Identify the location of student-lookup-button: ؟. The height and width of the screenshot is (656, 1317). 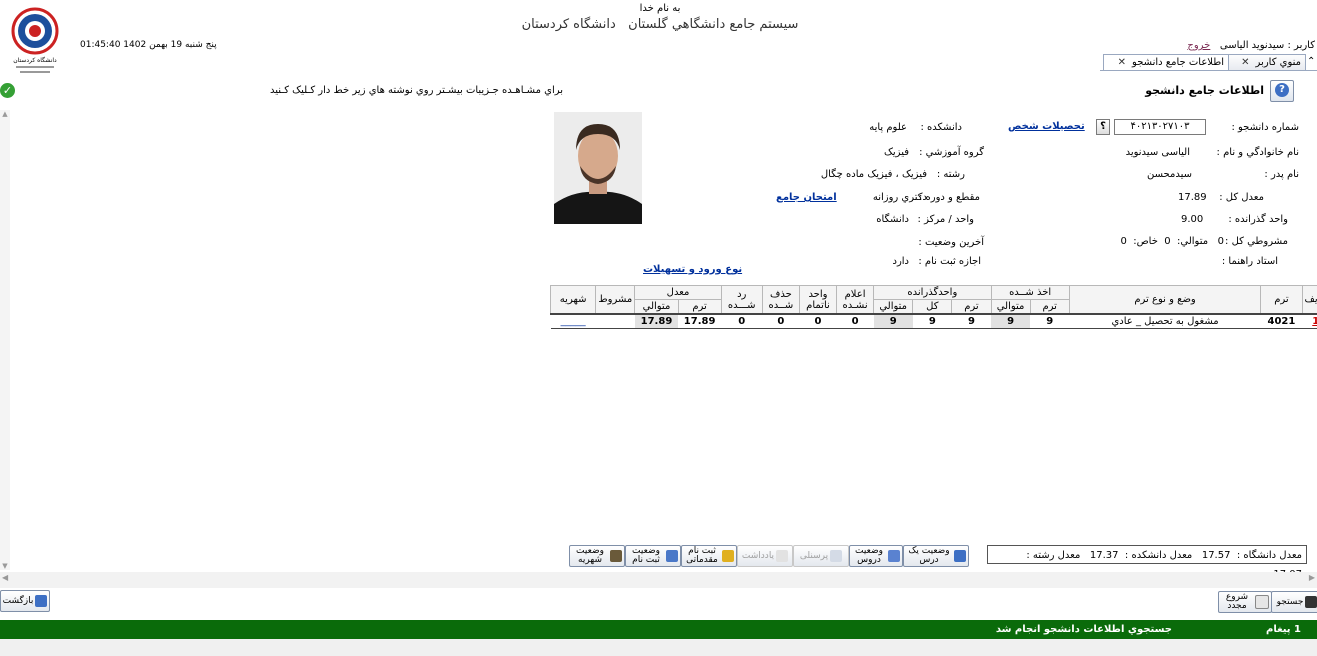
(1103, 127).